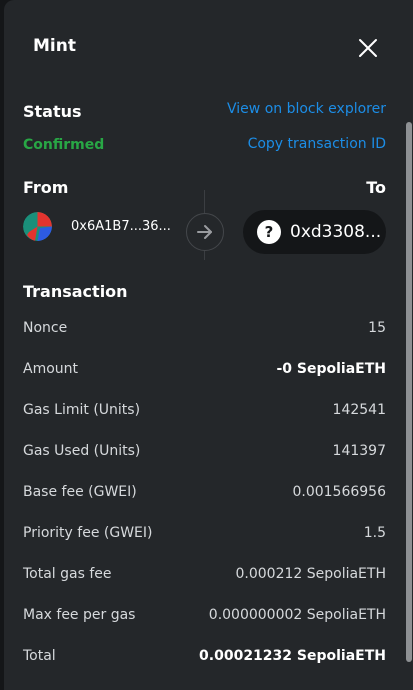 Image resolution: width=413 pixels, height=690 pixels. What do you see at coordinates (204, 450) in the screenshot?
I see `row-gas-used: Gas Used (Units) 141397` at bounding box center [204, 450].